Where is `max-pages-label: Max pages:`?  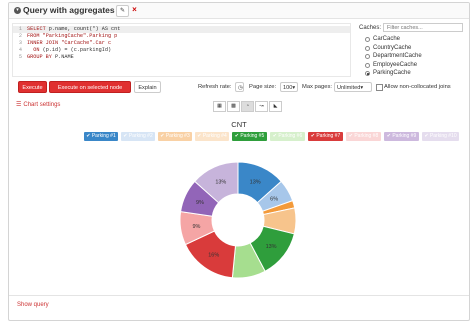
max-pages-label: Max pages: is located at coordinates (317, 87).